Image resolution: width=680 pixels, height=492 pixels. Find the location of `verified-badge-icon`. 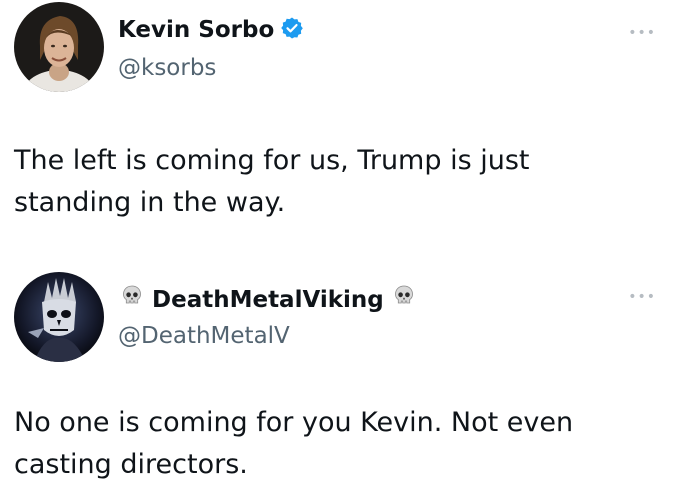

verified-badge-icon is located at coordinates (292, 30).